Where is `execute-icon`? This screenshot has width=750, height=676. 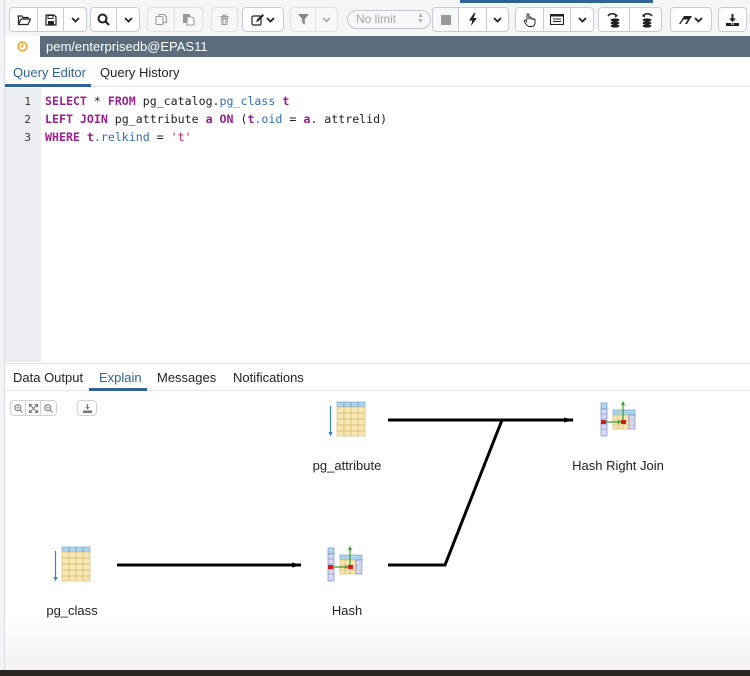
execute-icon is located at coordinates (472, 19).